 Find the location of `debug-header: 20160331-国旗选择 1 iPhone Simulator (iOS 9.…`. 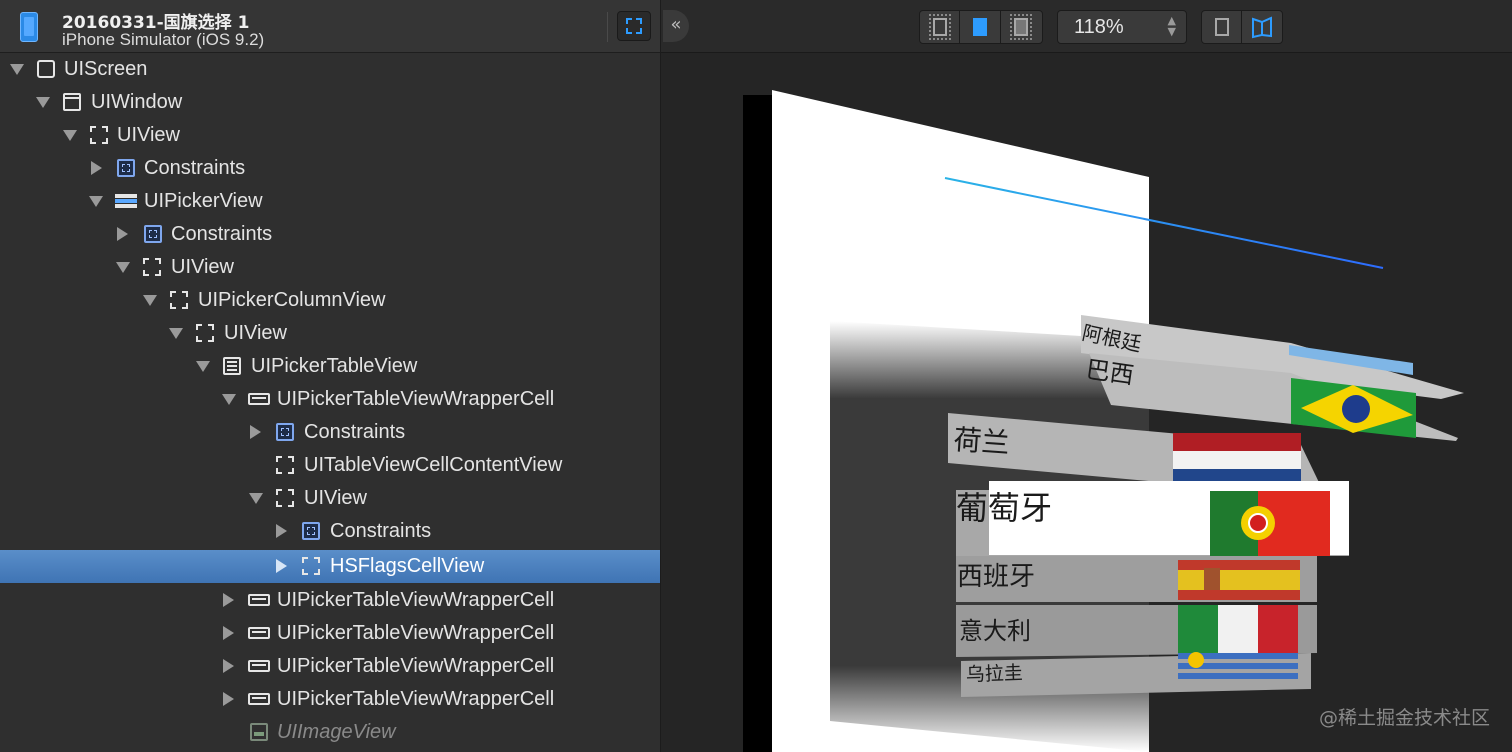

debug-header: 20160331-国旗选择 1 iPhone Simulator (iOS 9.… is located at coordinates (330, 26).